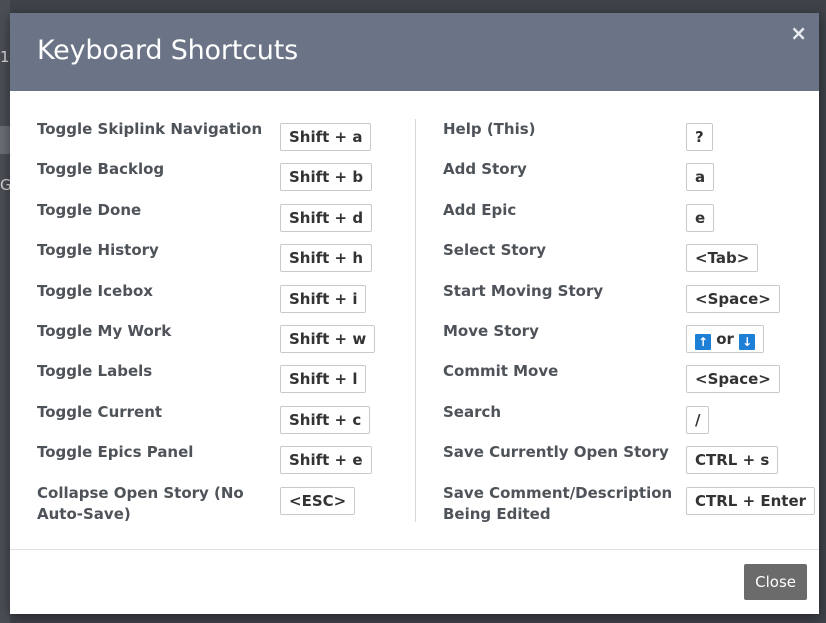 The height and width of the screenshot is (623, 826). I want to click on shortcut-row: Toggle My Work Shift + w, so click(206, 341).